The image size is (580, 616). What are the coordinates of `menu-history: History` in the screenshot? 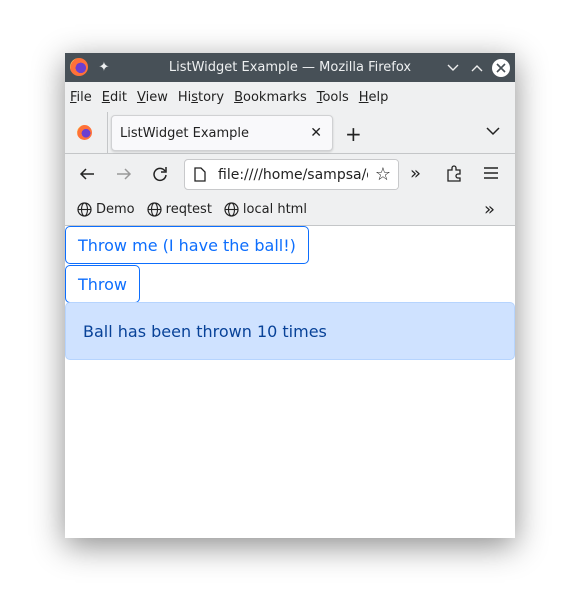 It's located at (201, 97).